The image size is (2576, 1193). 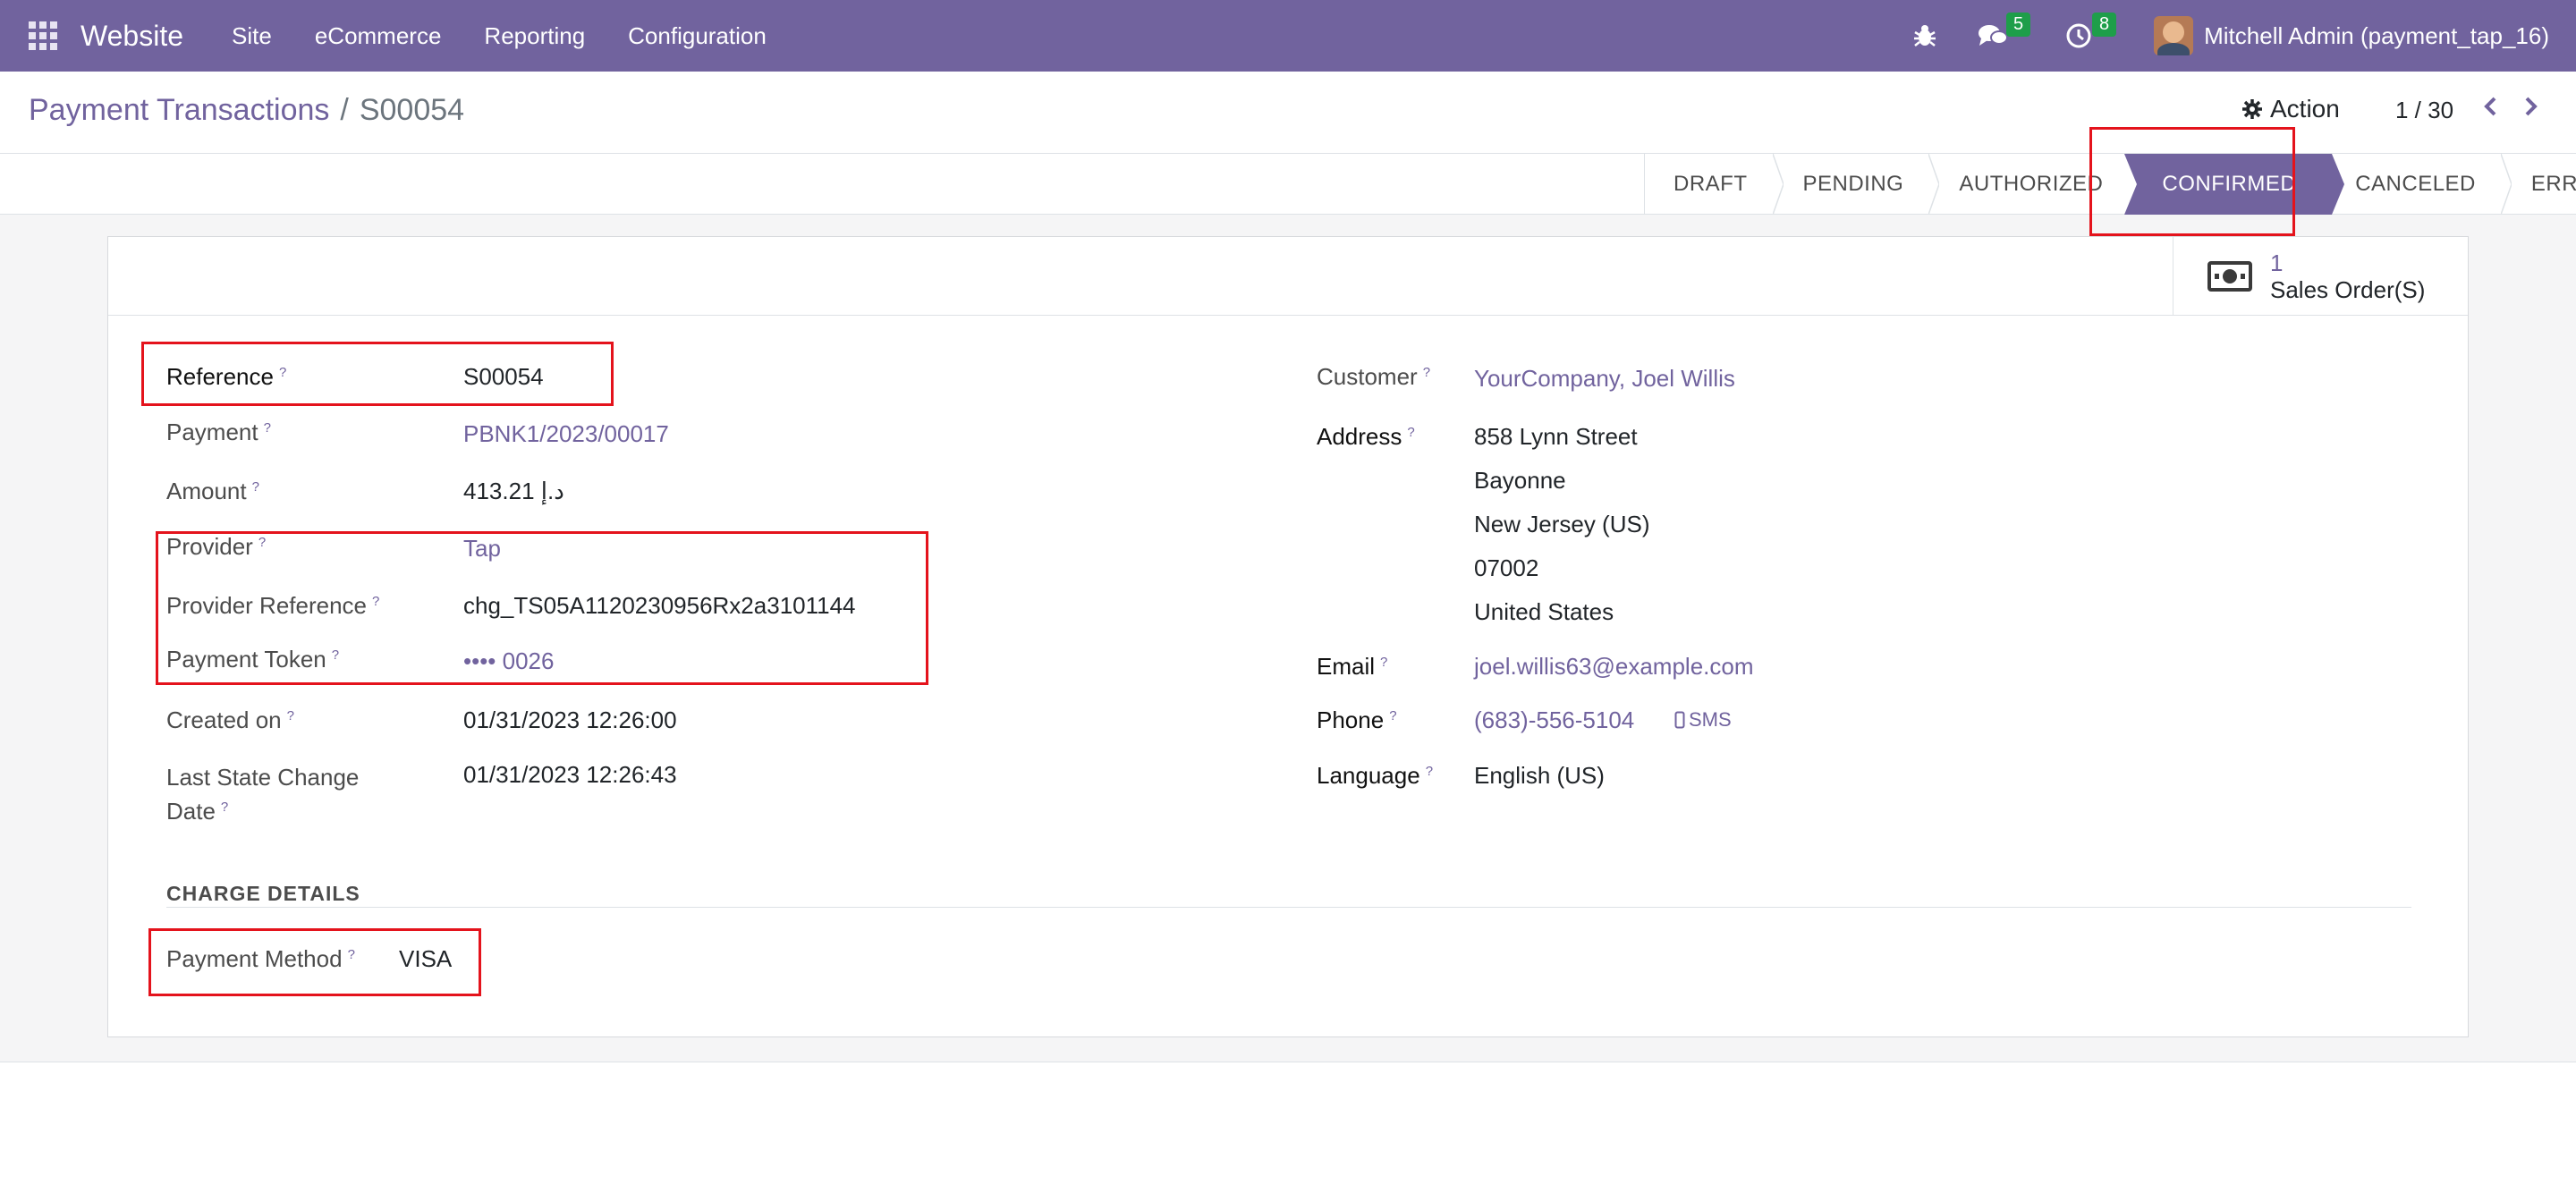 What do you see at coordinates (566, 433) in the screenshot?
I see `payment-link: PBNK1/2023/00017` at bounding box center [566, 433].